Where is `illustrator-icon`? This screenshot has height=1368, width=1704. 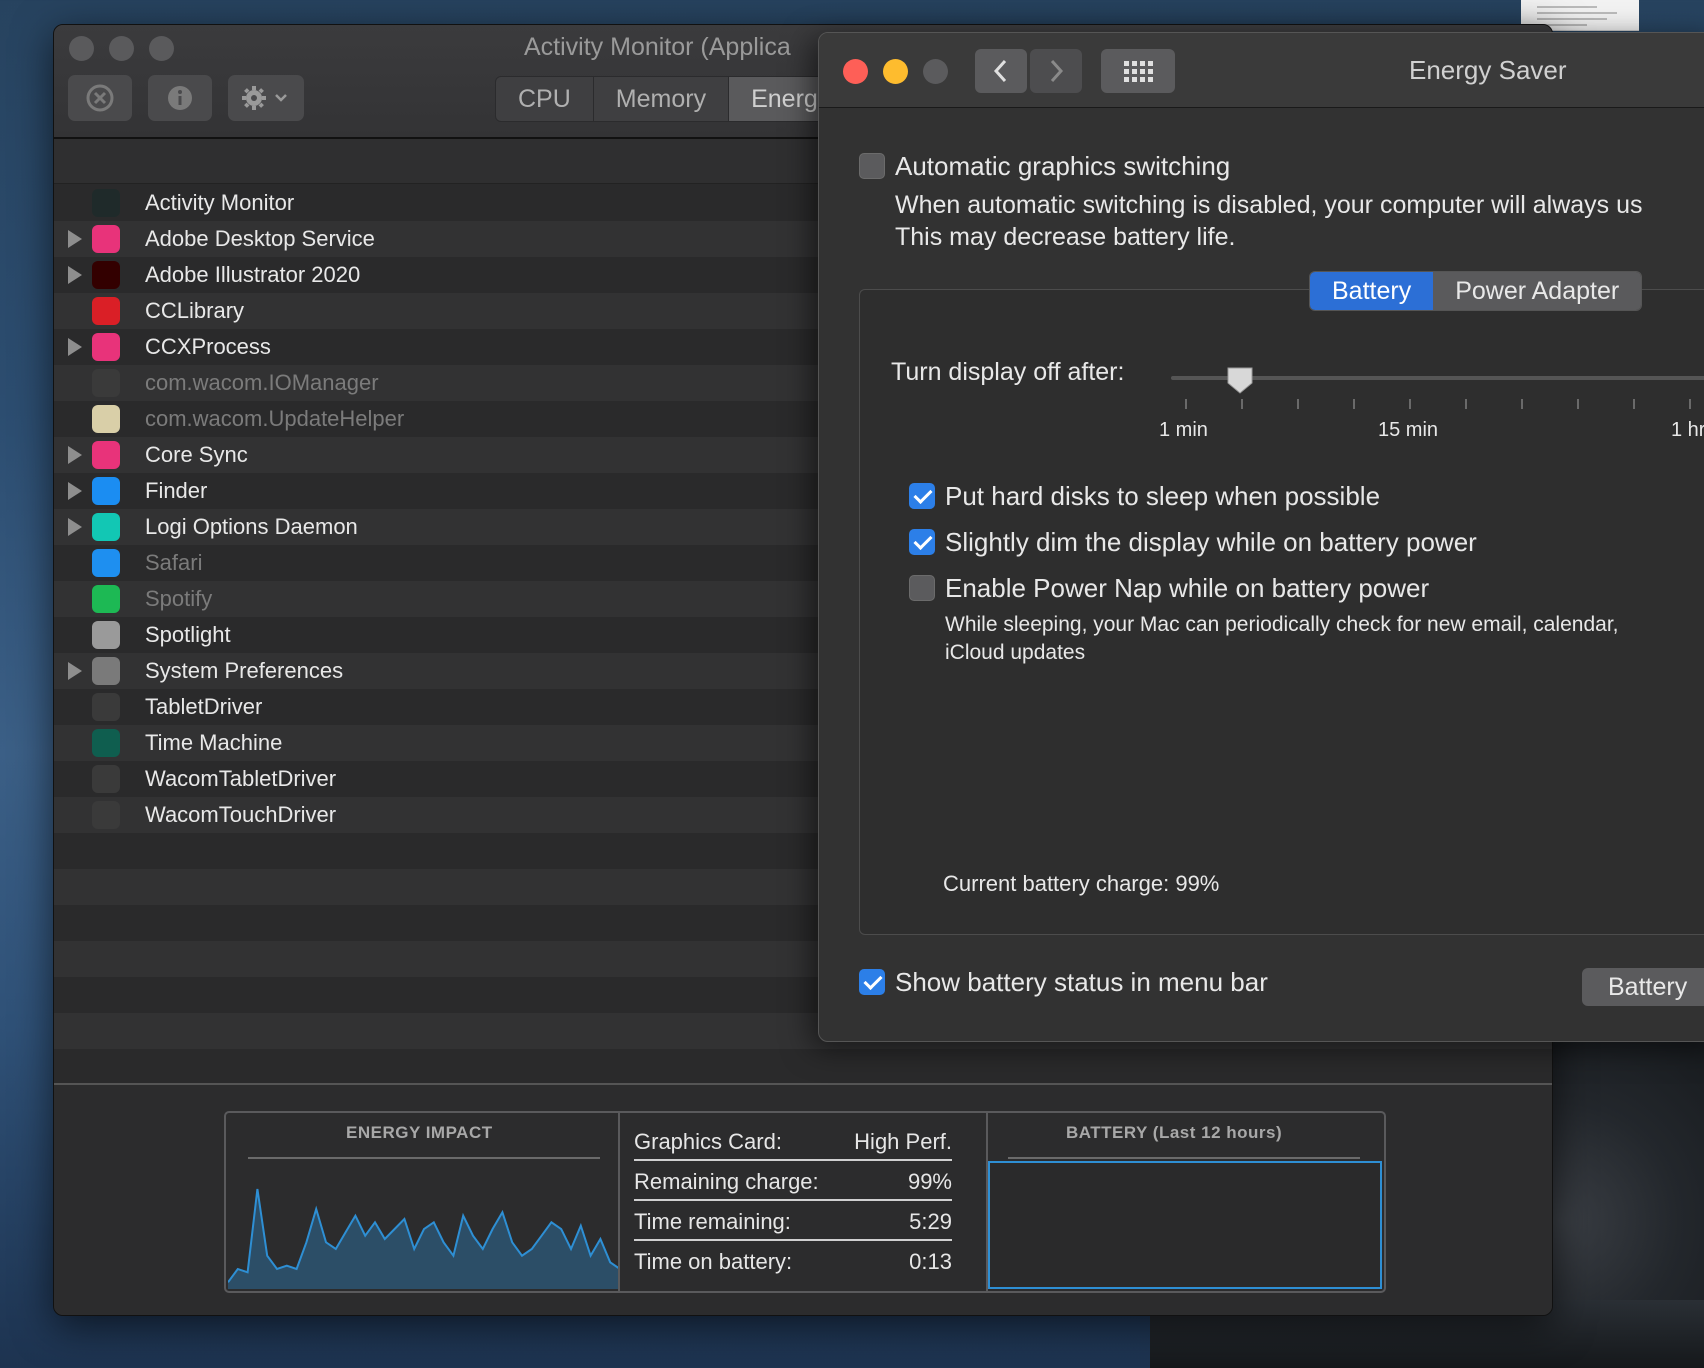
illustrator-icon is located at coordinates (106, 275).